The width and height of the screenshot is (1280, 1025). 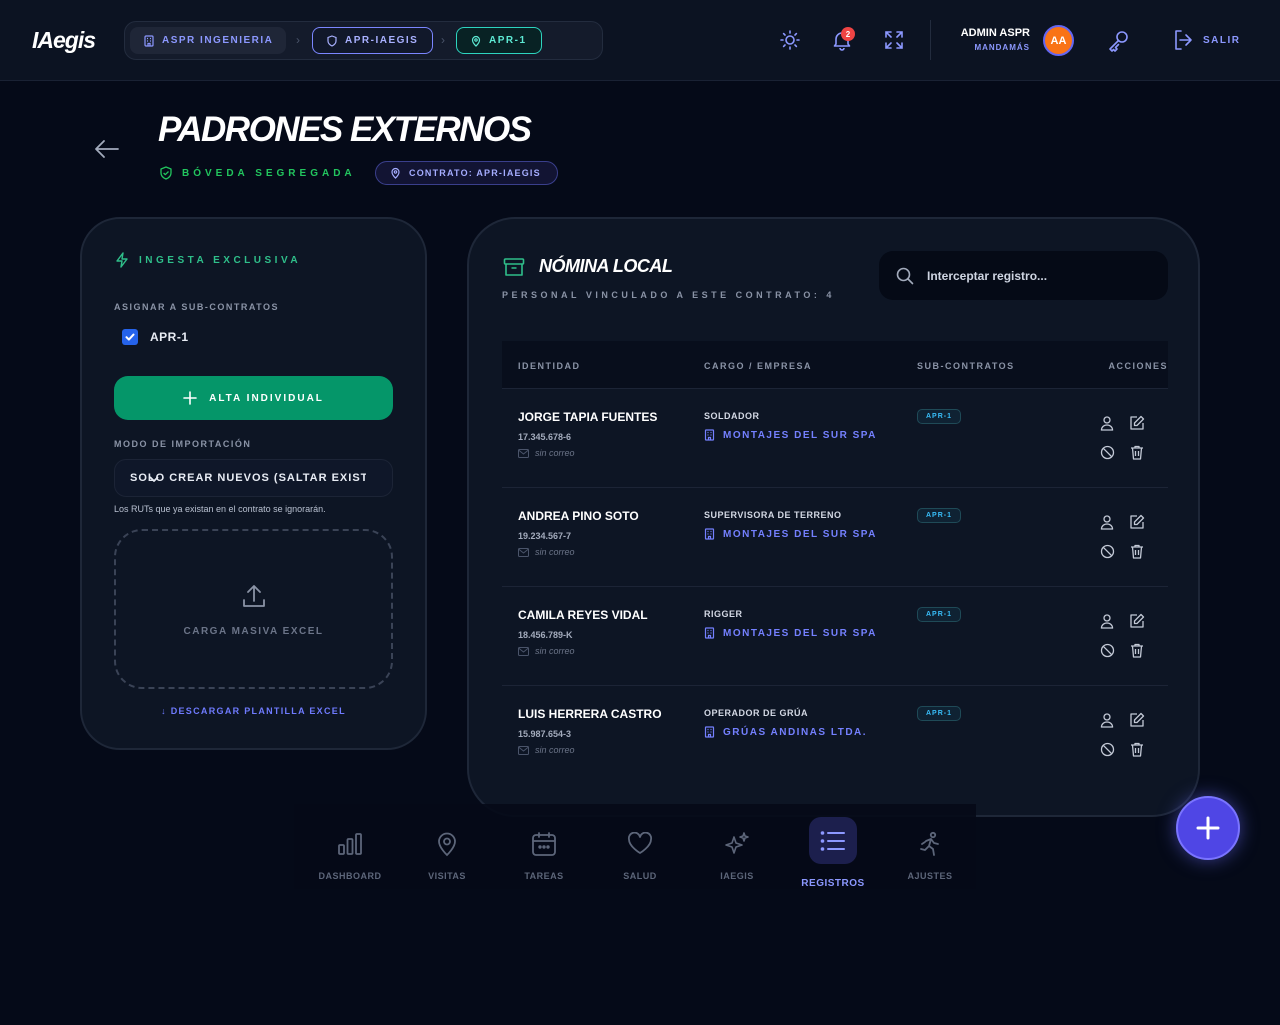 I want to click on sparkles-icon, so click(x=737, y=844).